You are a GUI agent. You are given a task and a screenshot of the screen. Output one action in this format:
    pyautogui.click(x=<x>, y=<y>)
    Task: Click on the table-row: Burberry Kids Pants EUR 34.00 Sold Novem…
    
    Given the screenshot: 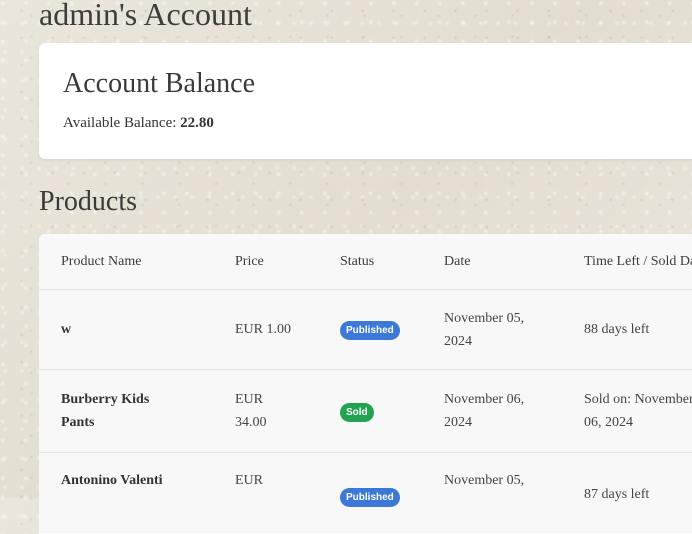 What is the action you would take?
    pyautogui.click(x=365, y=411)
    